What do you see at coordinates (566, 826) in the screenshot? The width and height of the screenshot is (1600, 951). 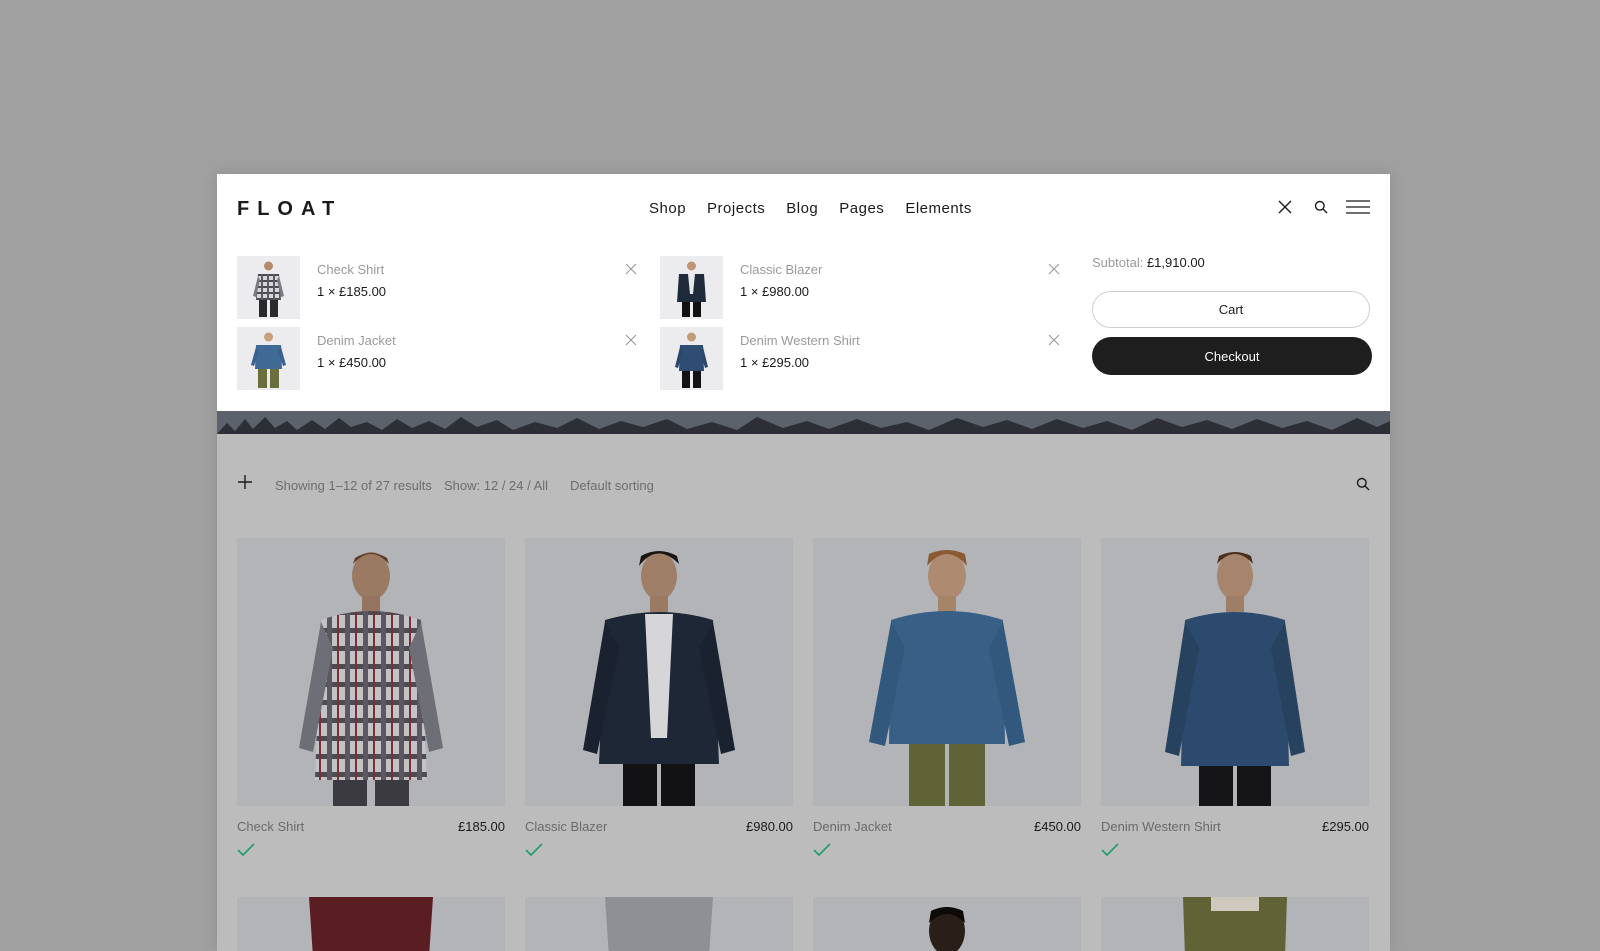 I see `product-name: Classic Blazer` at bounding box center [566, 826].